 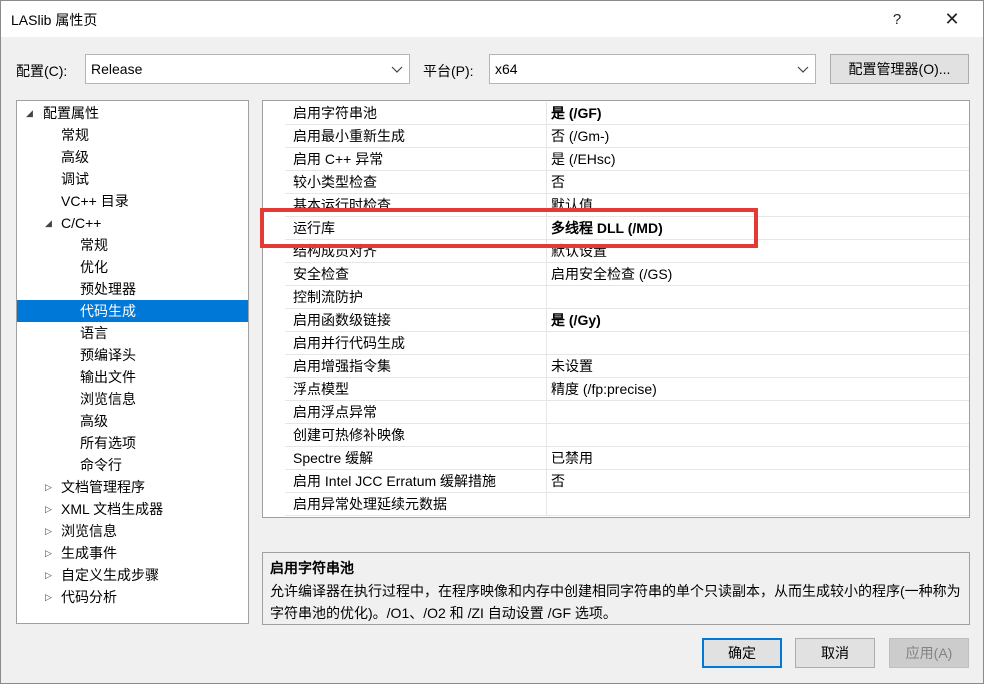 What do you see at coordinates (652, 69) in the screenshot?
I see `platform-dropdown: x64` at bounding box center [652, 69].